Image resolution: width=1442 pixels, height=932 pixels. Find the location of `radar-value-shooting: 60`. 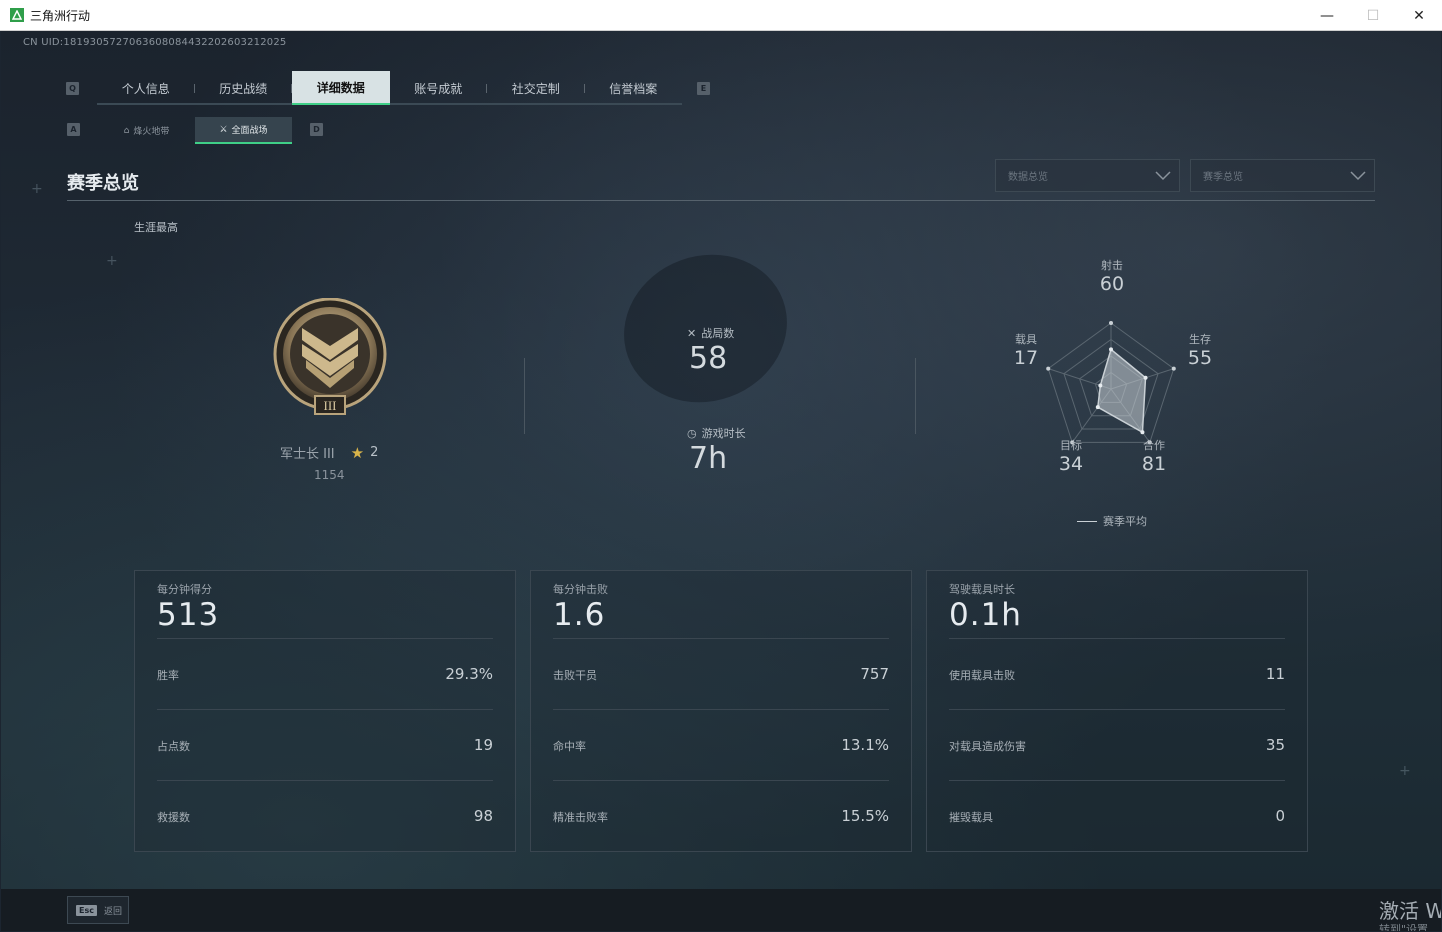

radar-value-shooting: 60 is located at coordinates (1112, 284).